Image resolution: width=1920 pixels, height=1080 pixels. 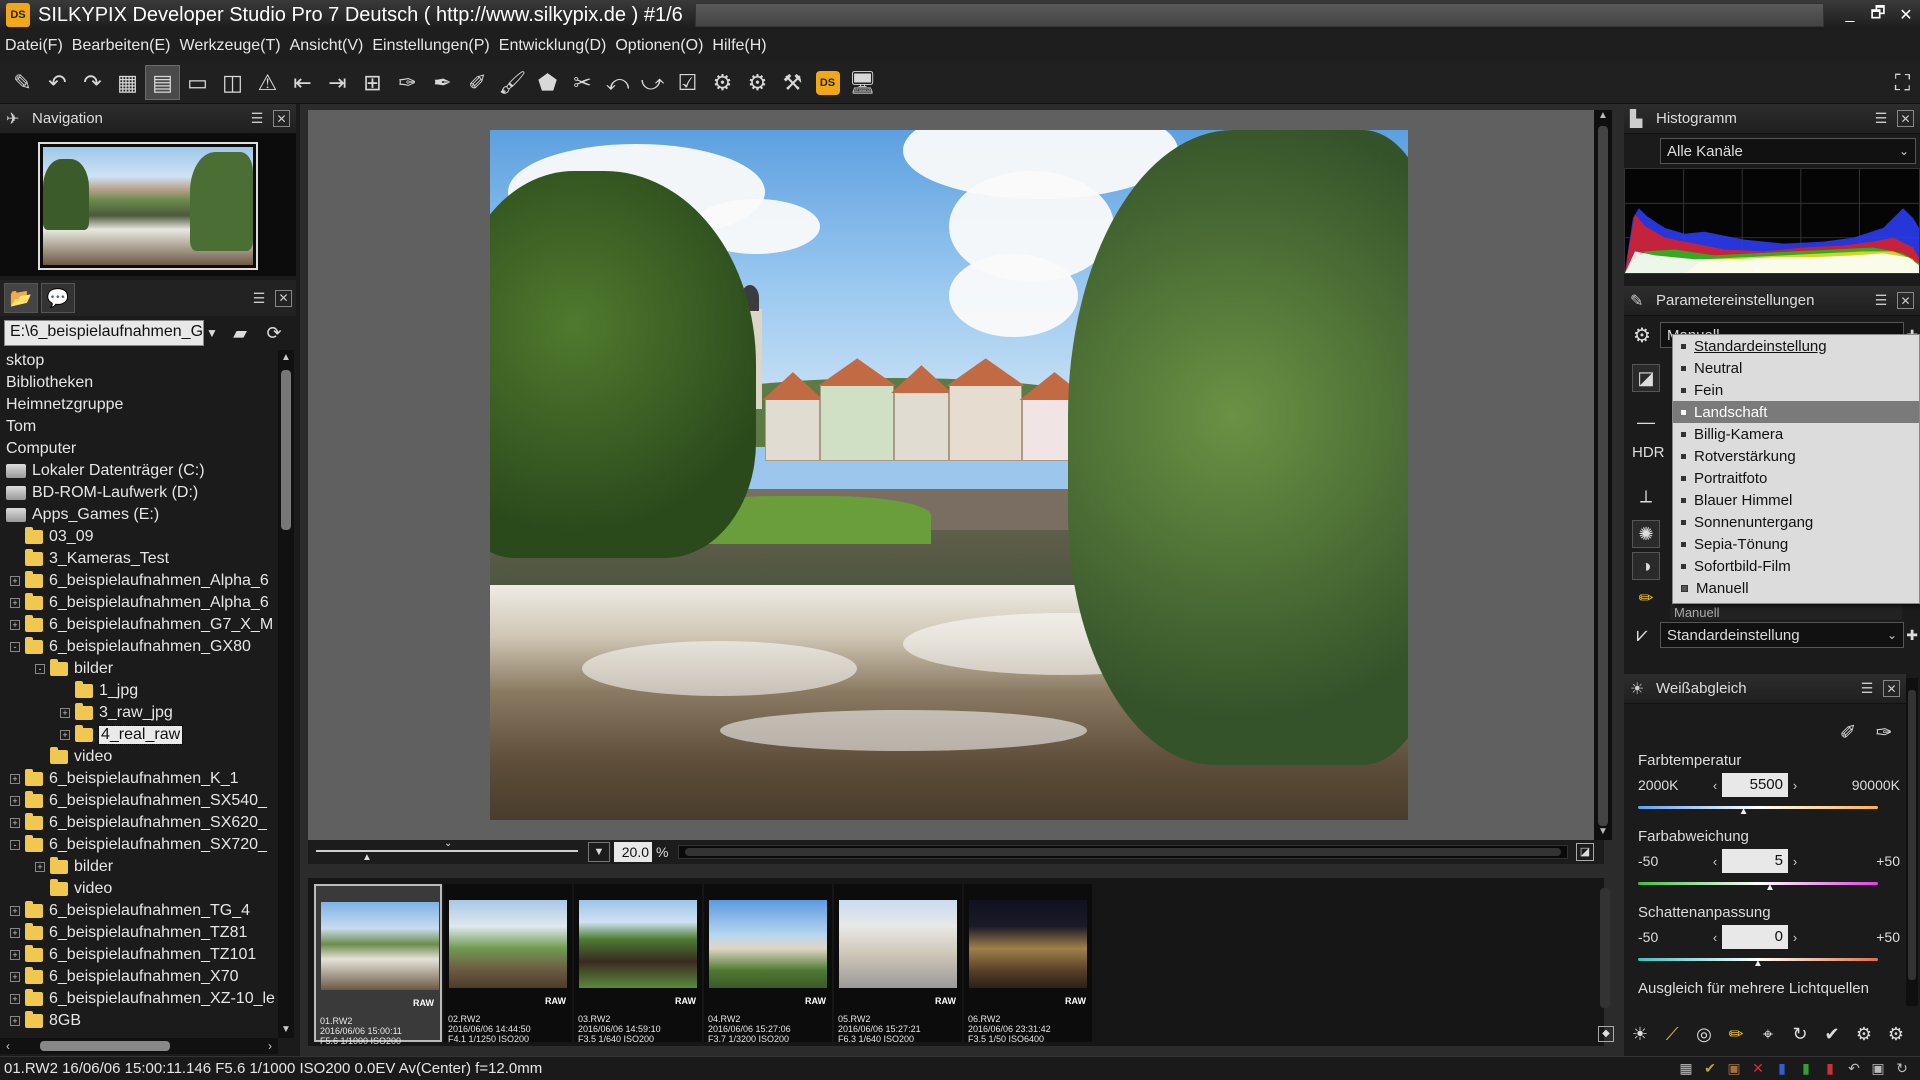 What do you see at coordinates (407, 82) in the screenshot?
I see `pipette-icon: ✑` at bounding box center [407, 82].